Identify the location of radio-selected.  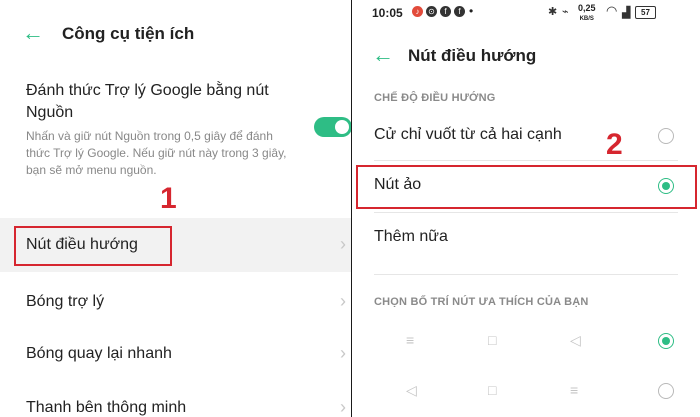
(666, 341).